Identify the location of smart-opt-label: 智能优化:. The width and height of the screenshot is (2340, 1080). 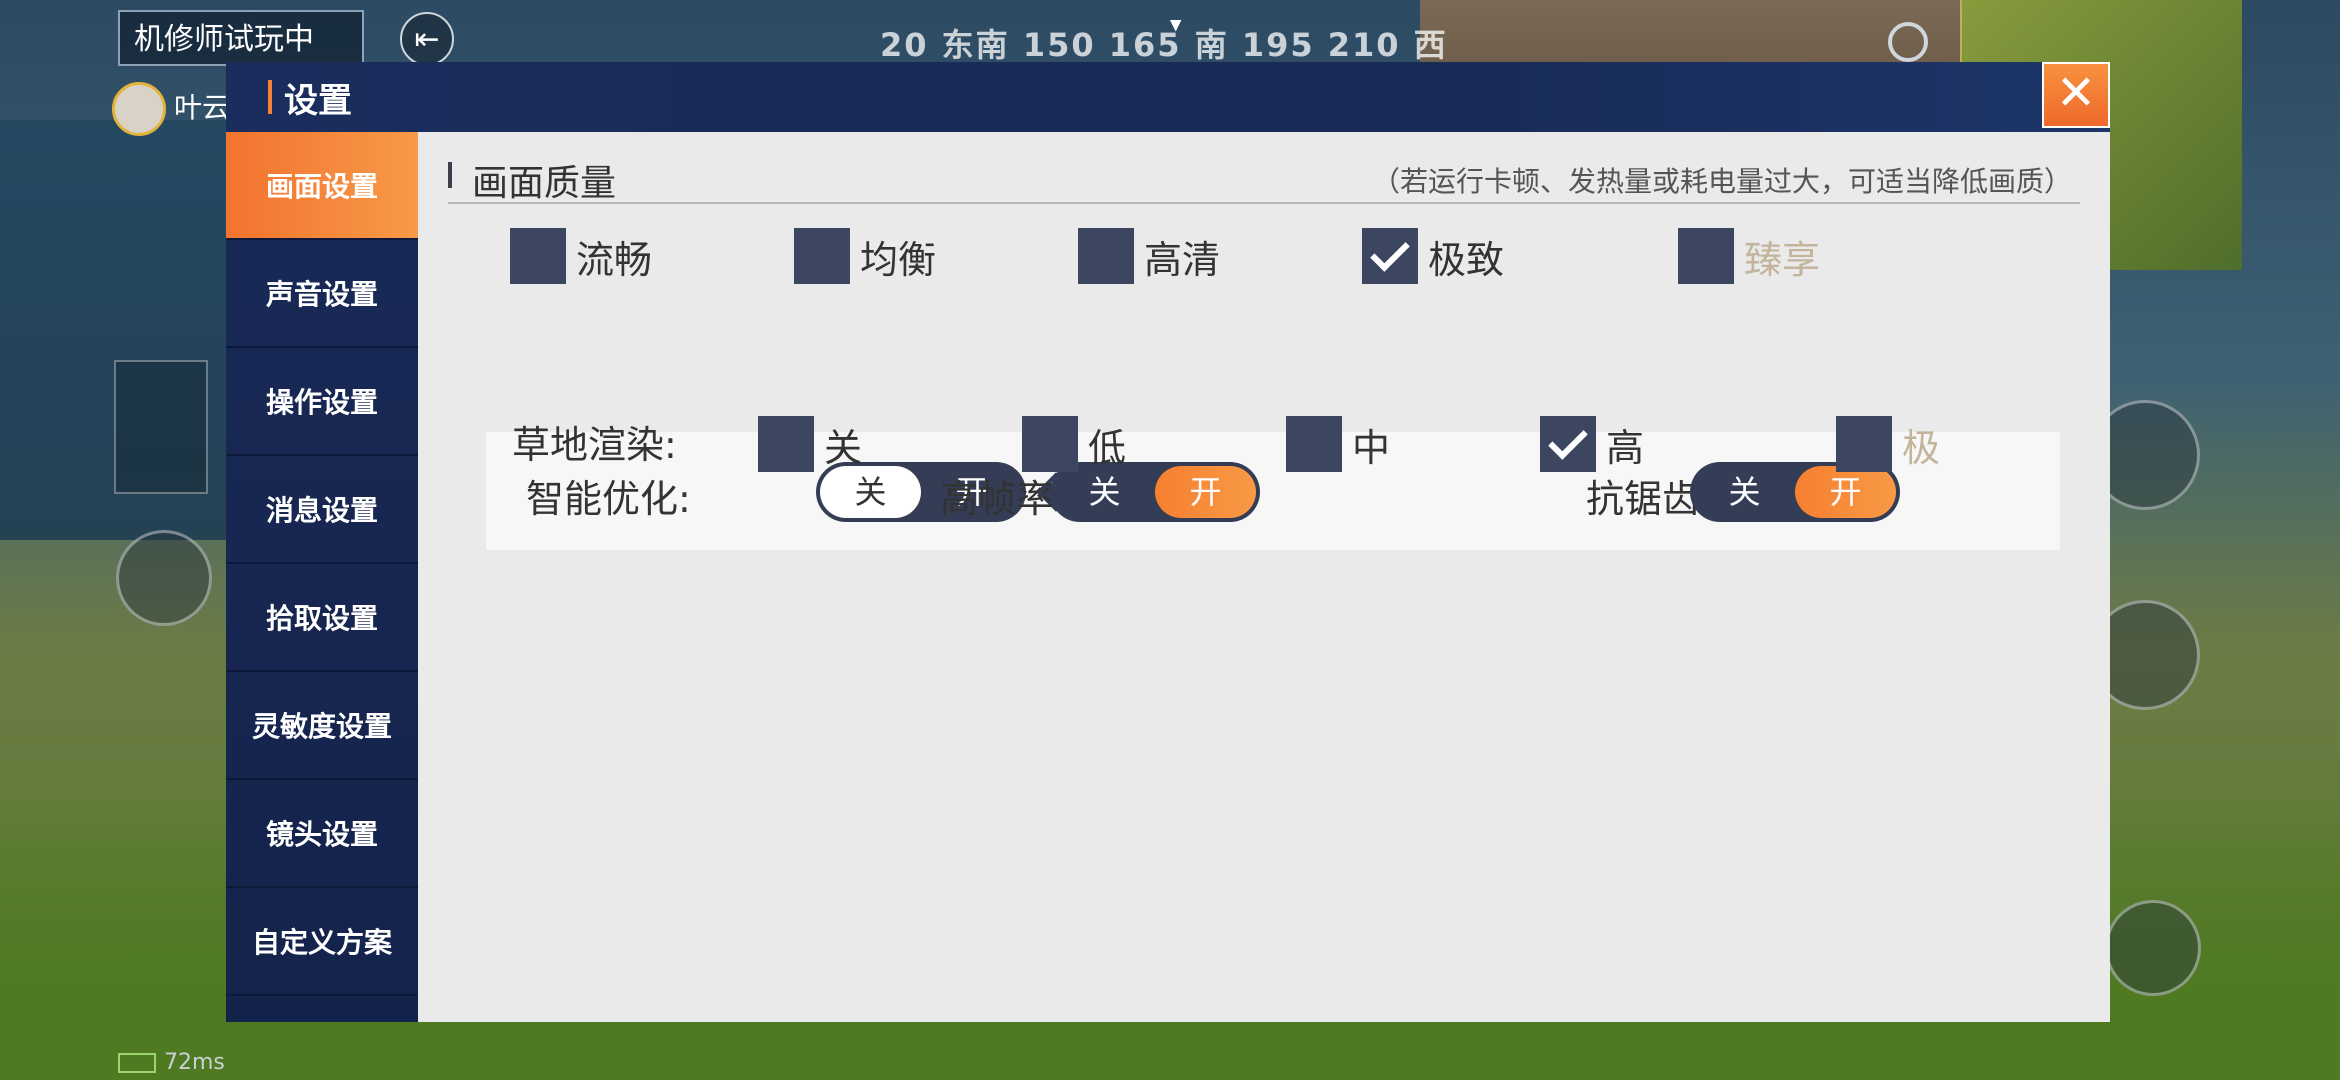
(608, 499).